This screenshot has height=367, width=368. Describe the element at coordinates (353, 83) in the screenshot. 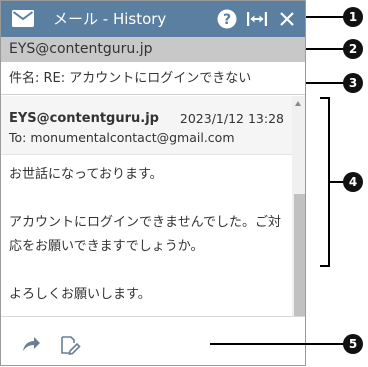

I see `callout-badge-3: 3` at that location.